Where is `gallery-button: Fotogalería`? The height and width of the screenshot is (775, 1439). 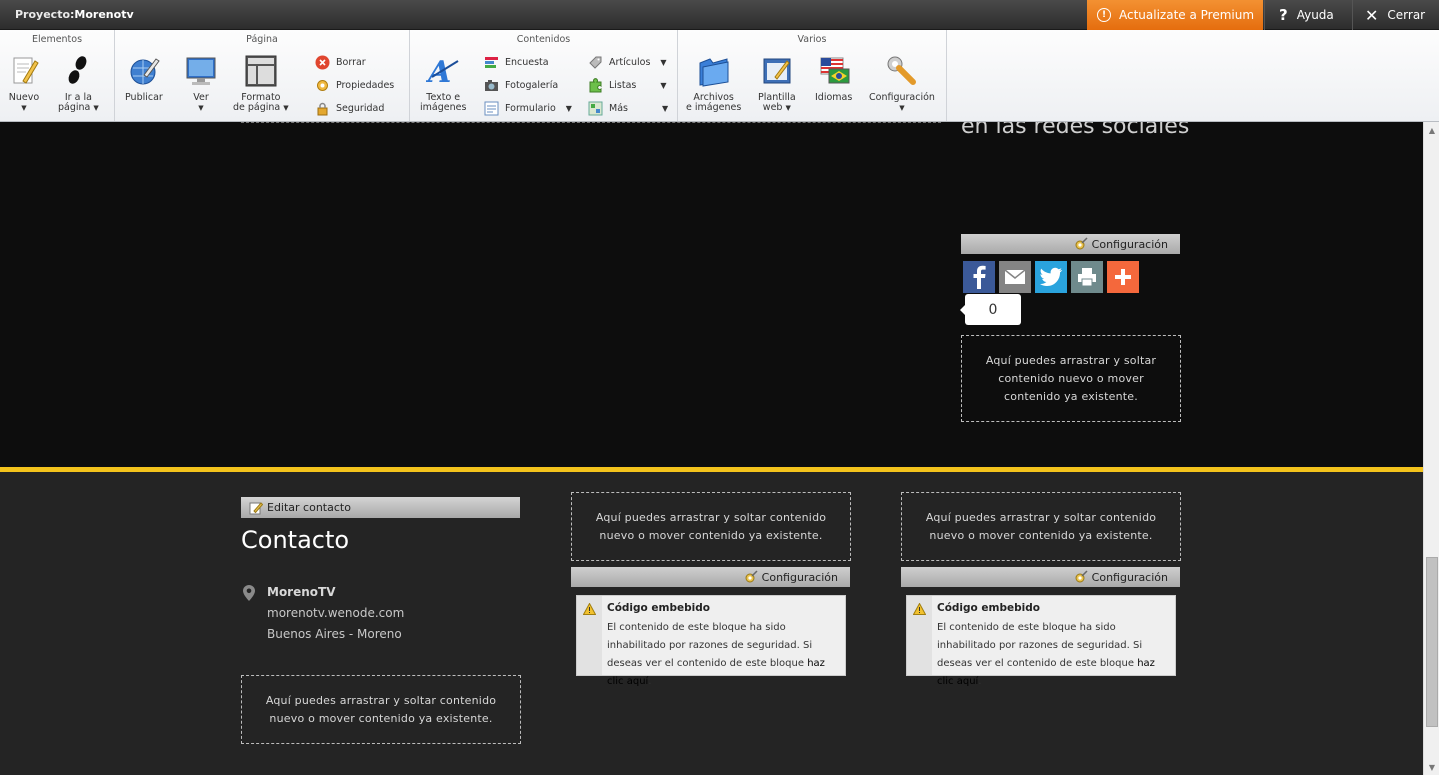 gallery-button: Fotogalería is located at coordinates (521, 85).